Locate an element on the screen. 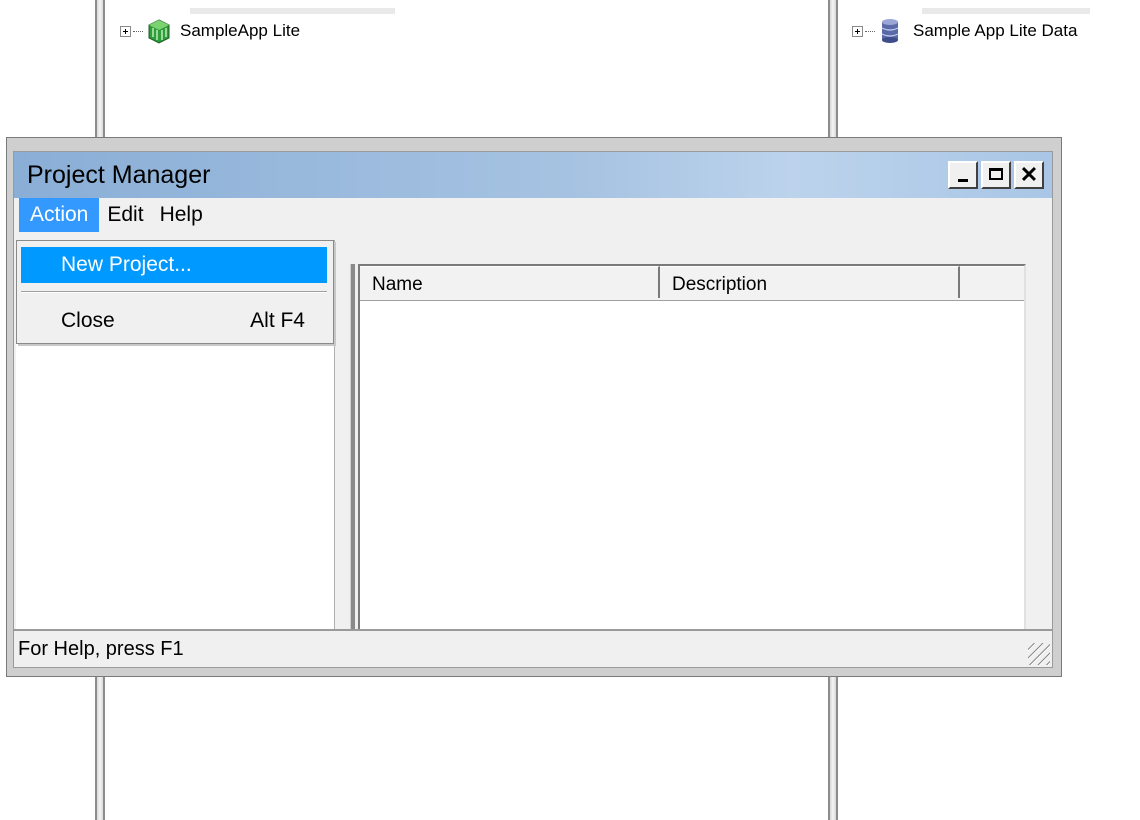 This screenshot has width=1140, height=820. column-header-name: Name is located at coordinates (510, 282).